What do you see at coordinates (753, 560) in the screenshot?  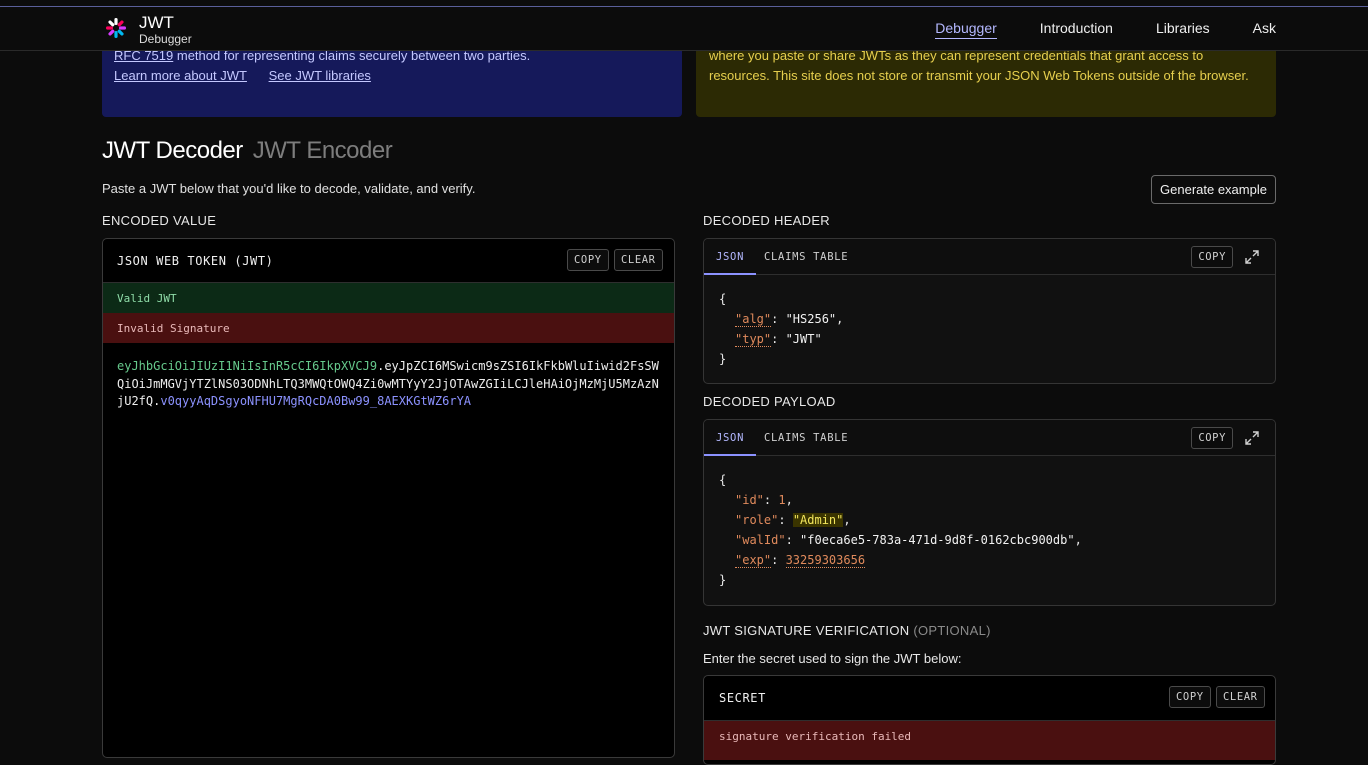 I see `json-key: "exp"` at bounding box center [753, 560].